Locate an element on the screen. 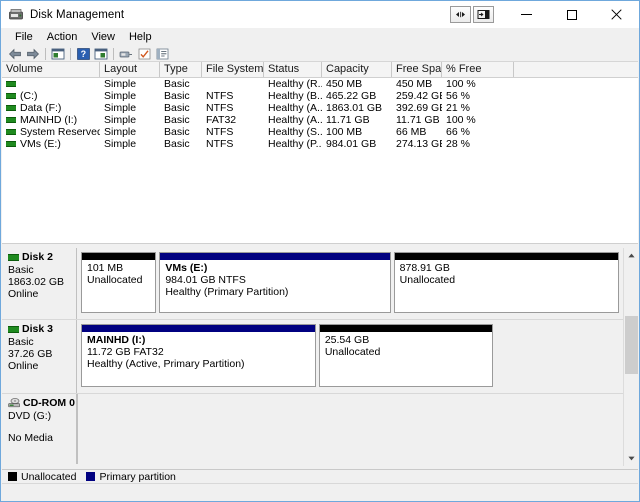  disk-info-disk-3: Disk 3 Basic 37.26 GB Online is located at coordinates (39, 356).